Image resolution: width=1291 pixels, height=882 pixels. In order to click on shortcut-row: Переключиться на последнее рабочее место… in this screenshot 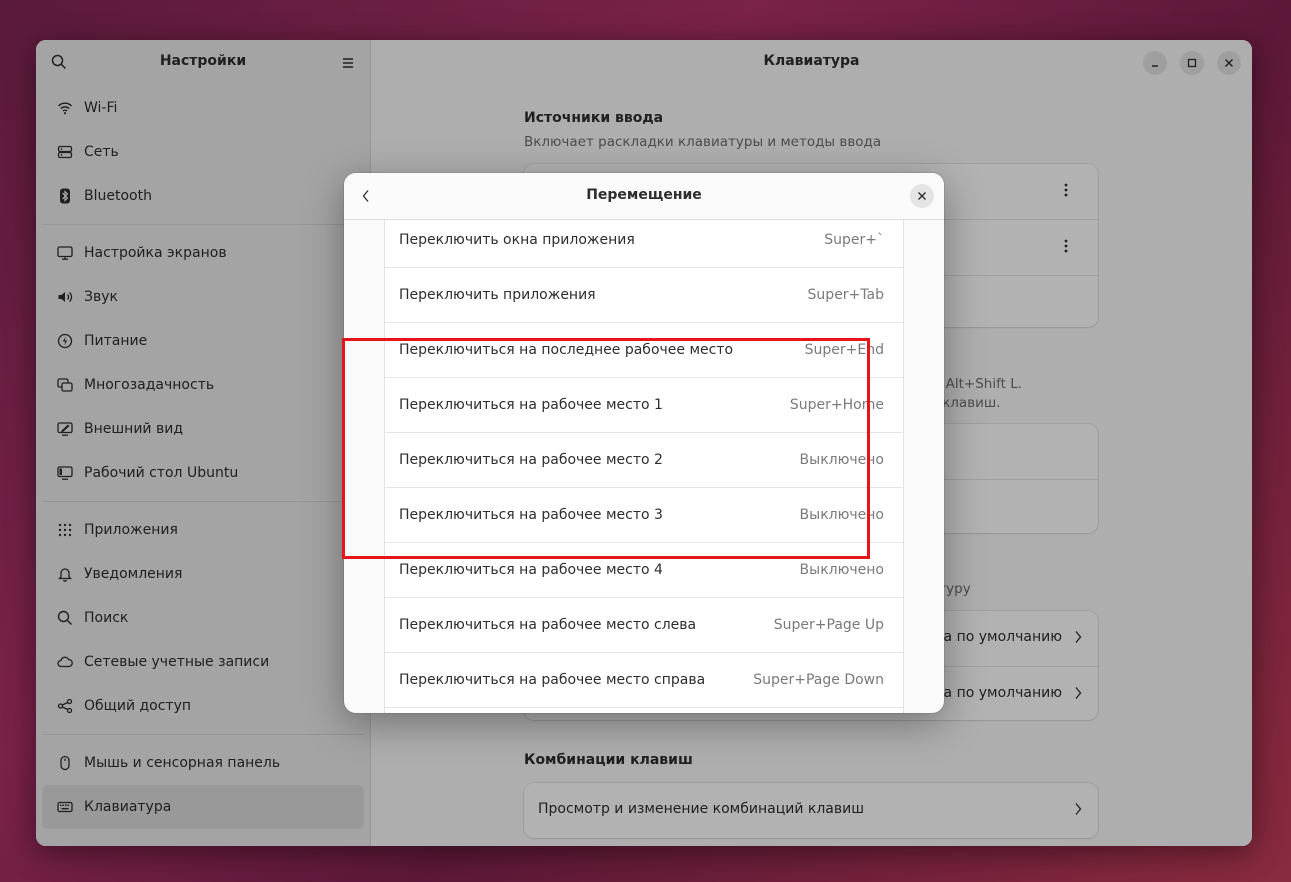, I will do `click(644, 350)`.